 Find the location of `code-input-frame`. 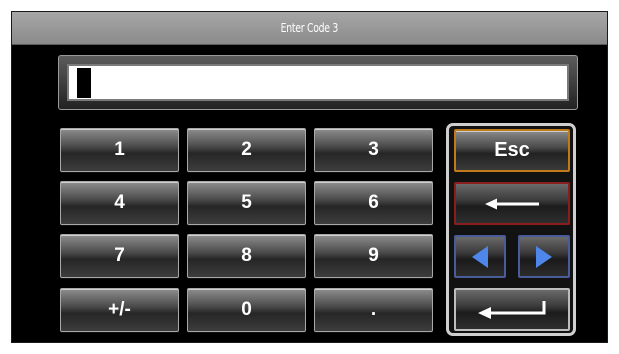

code-input-frame is located at coordinates (318, 82).